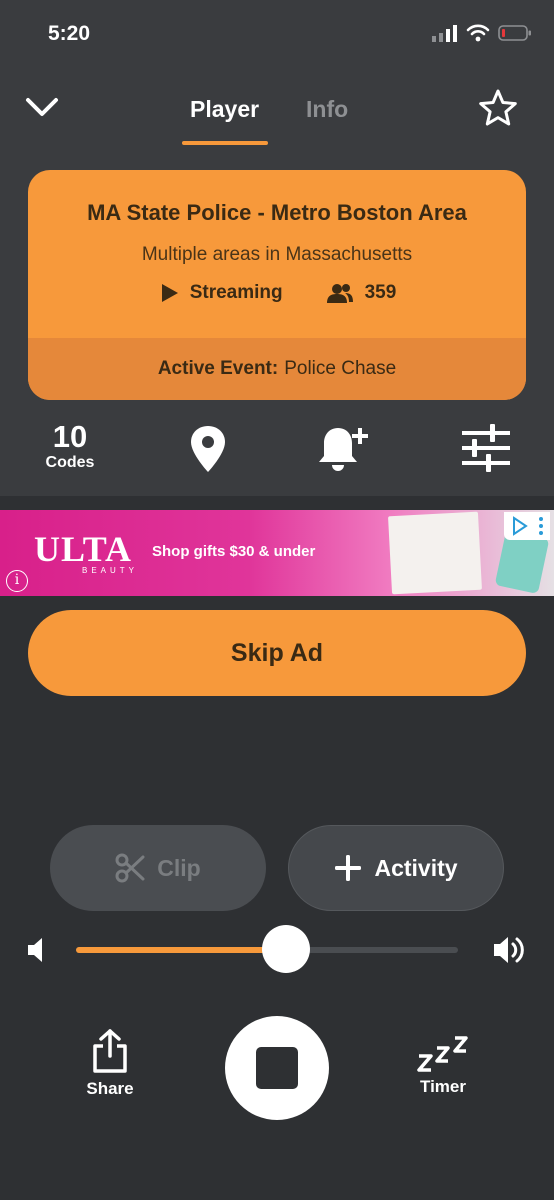 Image resolution: width=554 pixels, height=1200 pixels. What do you see at coordinates (327, 109) in the screenshot?
I see `tab-info: Info` at bounding box center [327, 109].